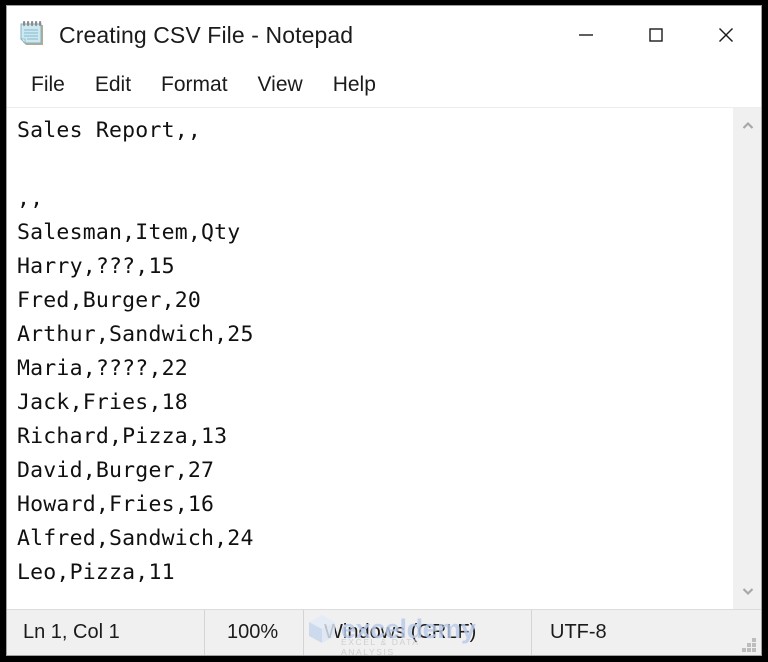 Image resolution: width=768 pixels, height=662 pixels. What do you see at coordinates (109, 300) in the screenshot?
I see `text-line: Fred,Burger,20` at bounding box center [109, 300].